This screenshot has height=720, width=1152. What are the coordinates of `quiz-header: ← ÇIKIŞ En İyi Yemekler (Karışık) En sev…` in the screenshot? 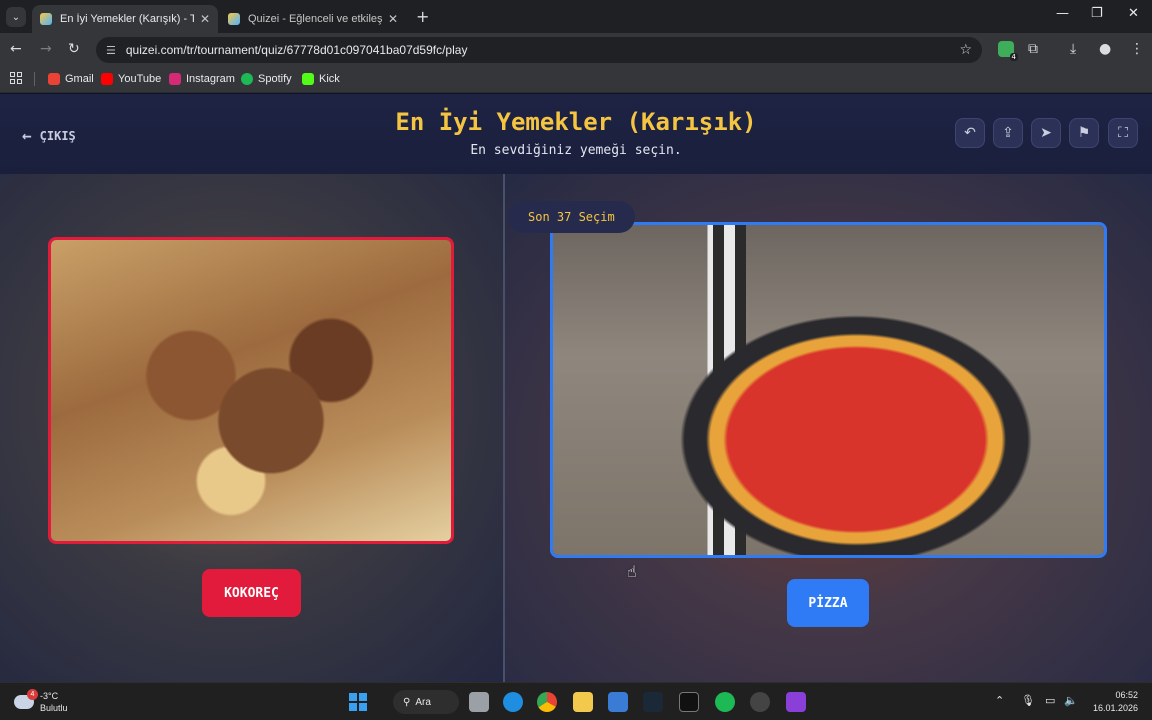 It's located at (576, 134).